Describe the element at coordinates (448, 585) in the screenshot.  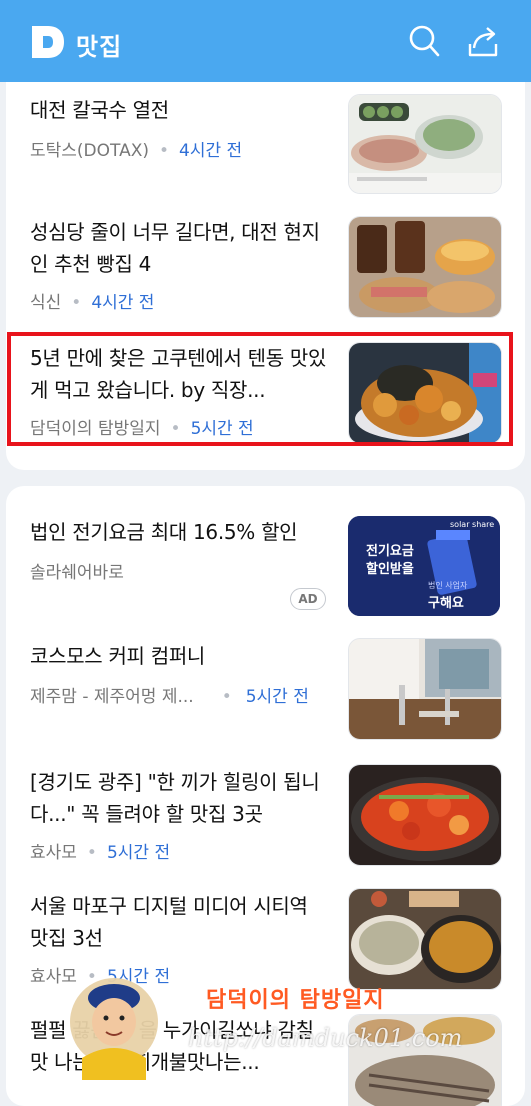
I see `ad-small: 법인 사업자` at that location.